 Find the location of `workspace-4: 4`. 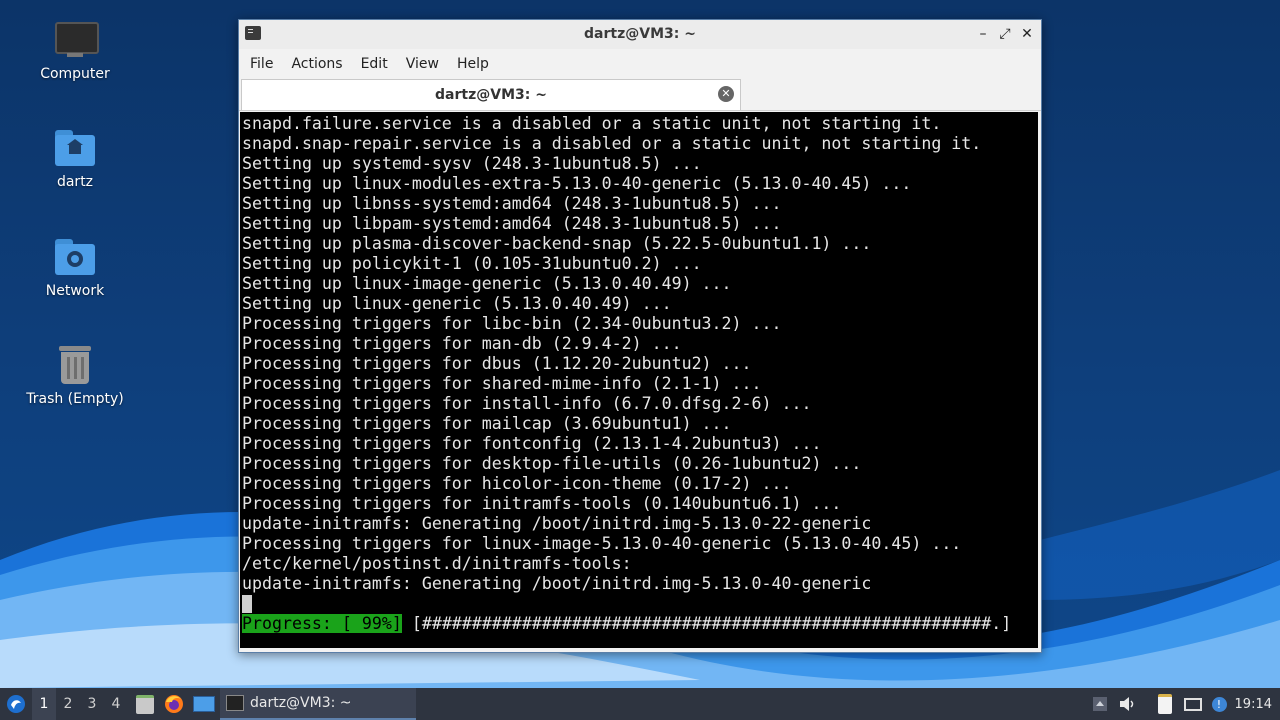

workspace-4: 4 is located at coordinates (116, 704).